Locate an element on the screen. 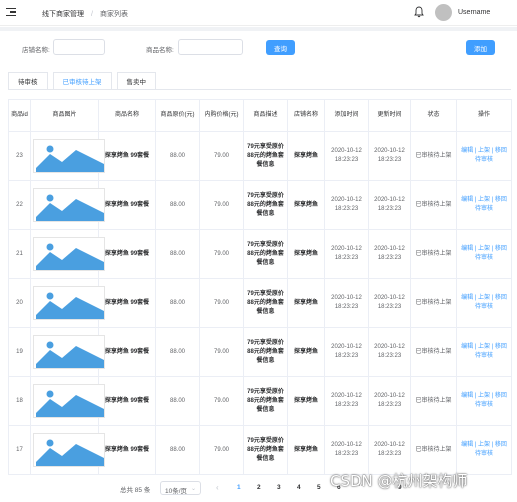 The width and height of the screenshot is (517, 502). page-5: 5 is located at coordinates (319, 487).